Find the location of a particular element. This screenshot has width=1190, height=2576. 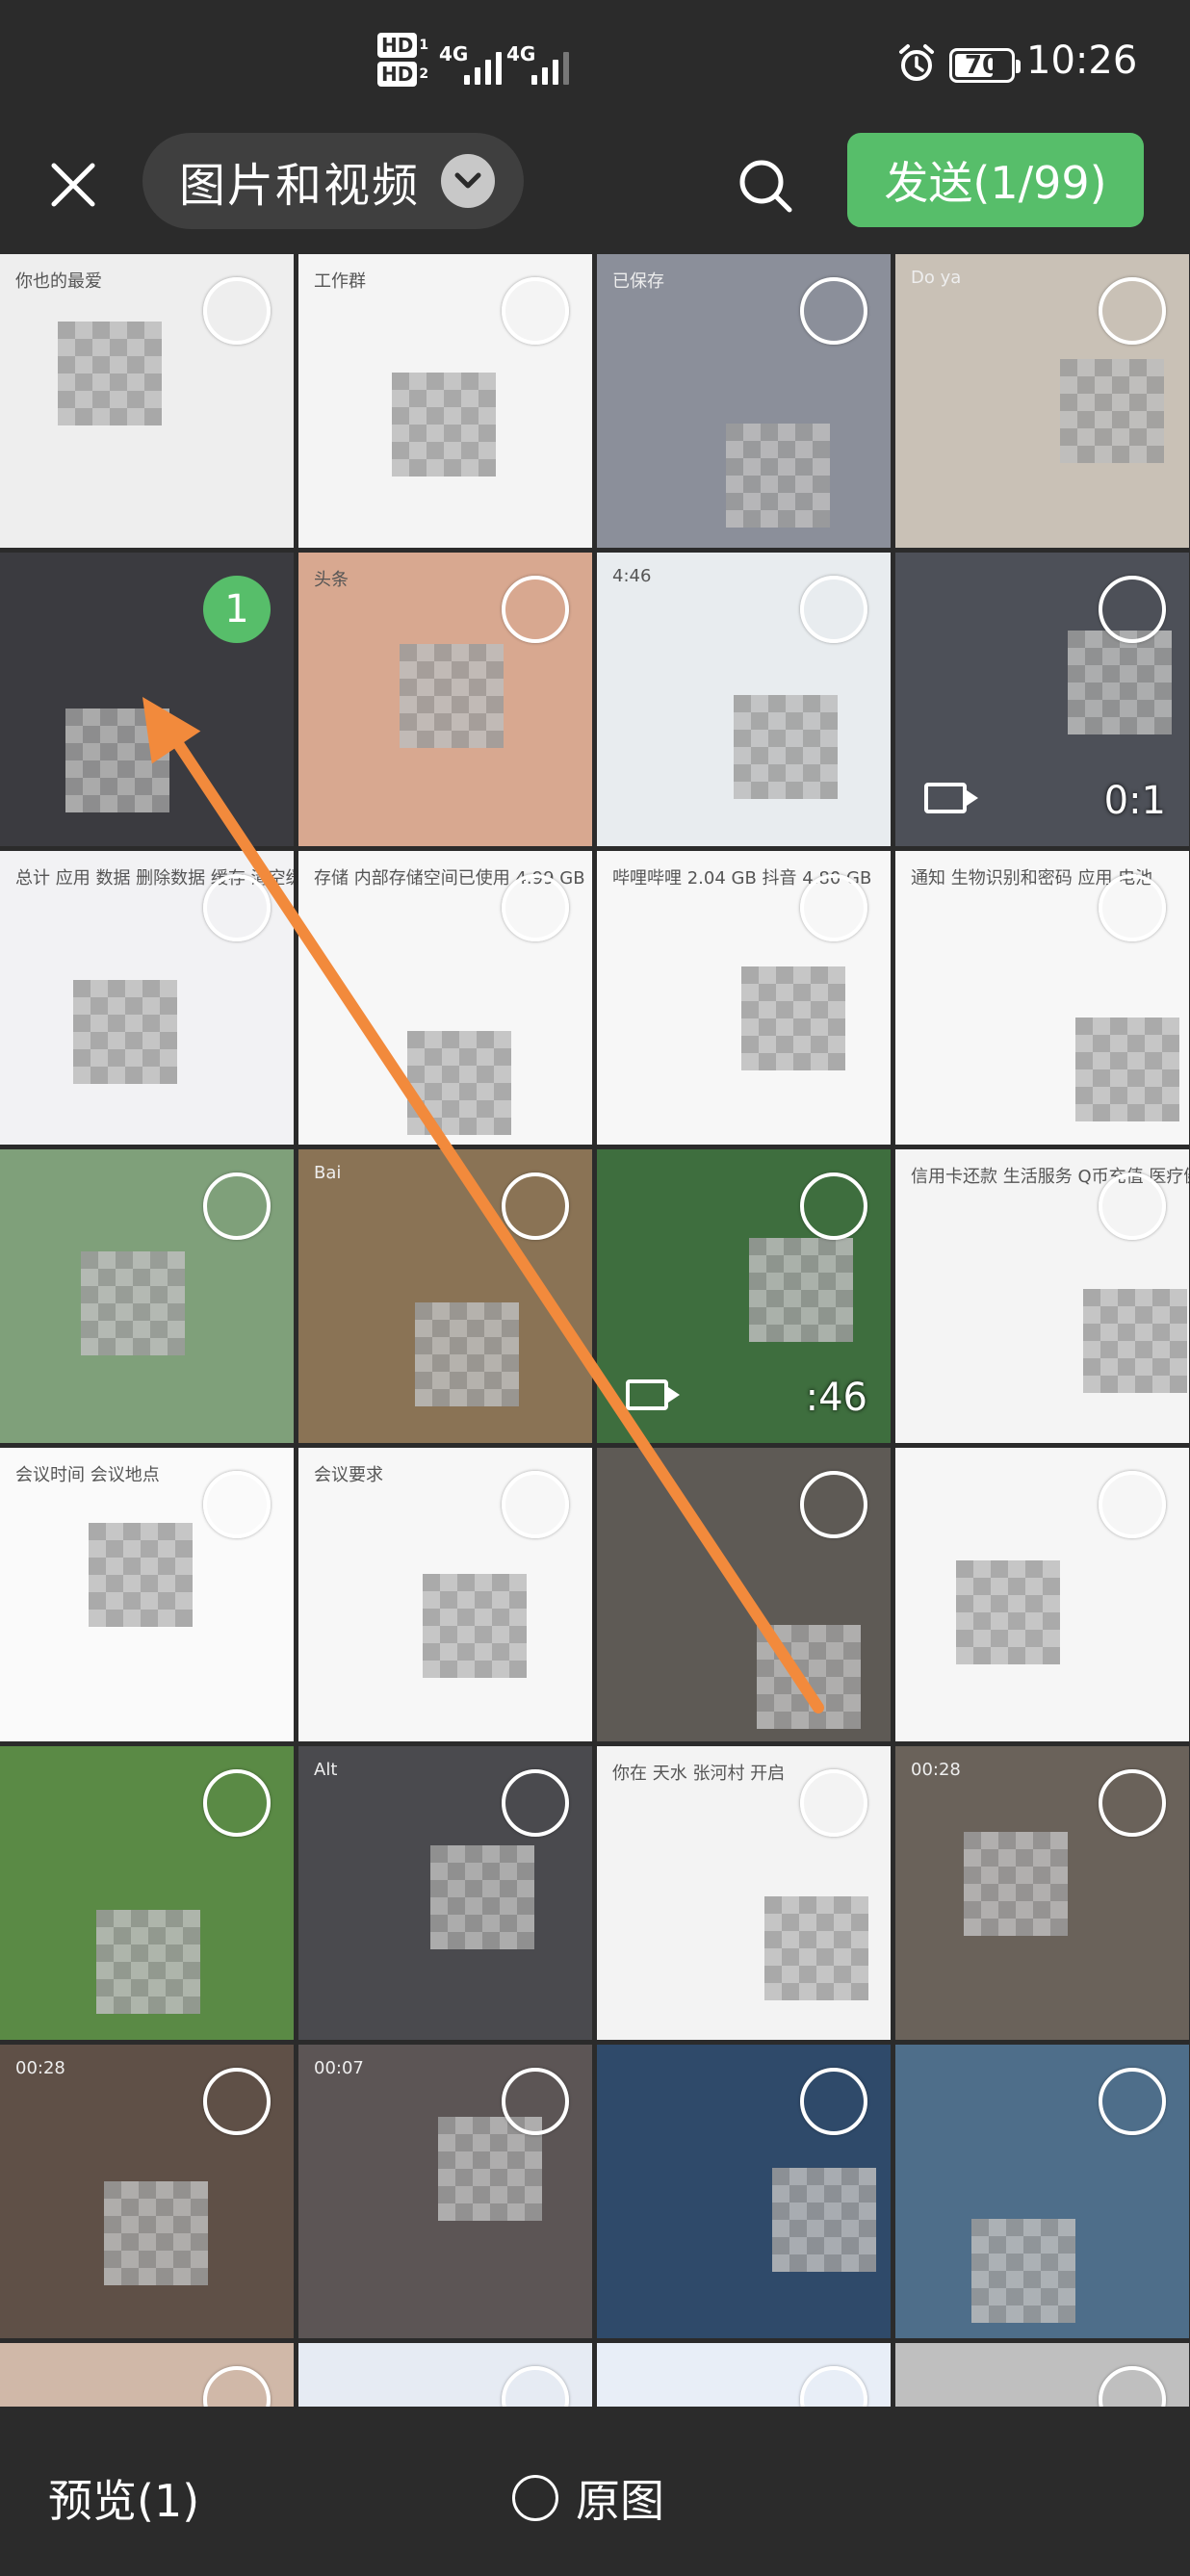

preview-button: 预览(1) is located at coordinates (124, 2498).